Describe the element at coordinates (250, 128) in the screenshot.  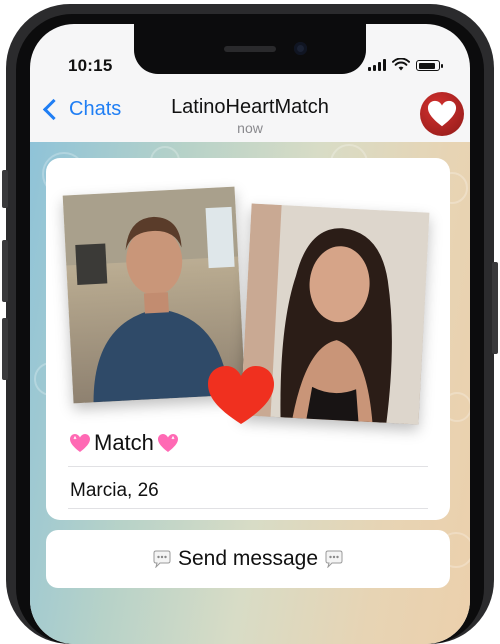
I see `chat-status: now` at that location.